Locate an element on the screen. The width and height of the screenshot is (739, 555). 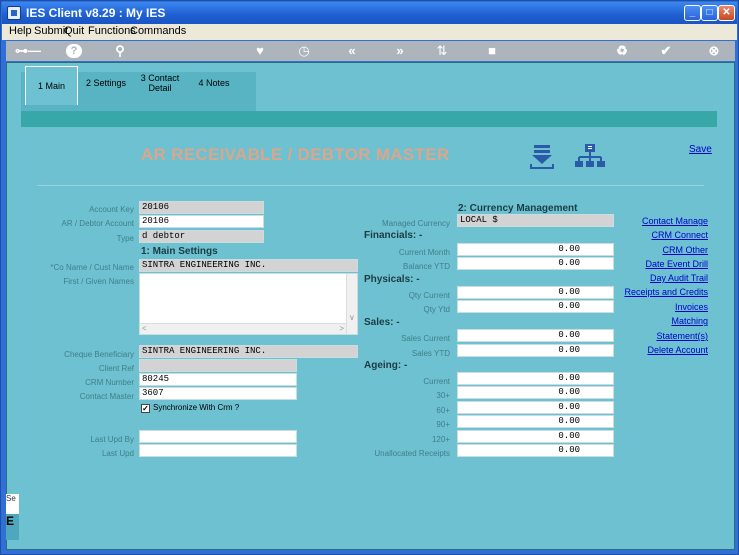
menu-bar: Help Submit Quit Functions Commands is located at coordinates (369, 32).